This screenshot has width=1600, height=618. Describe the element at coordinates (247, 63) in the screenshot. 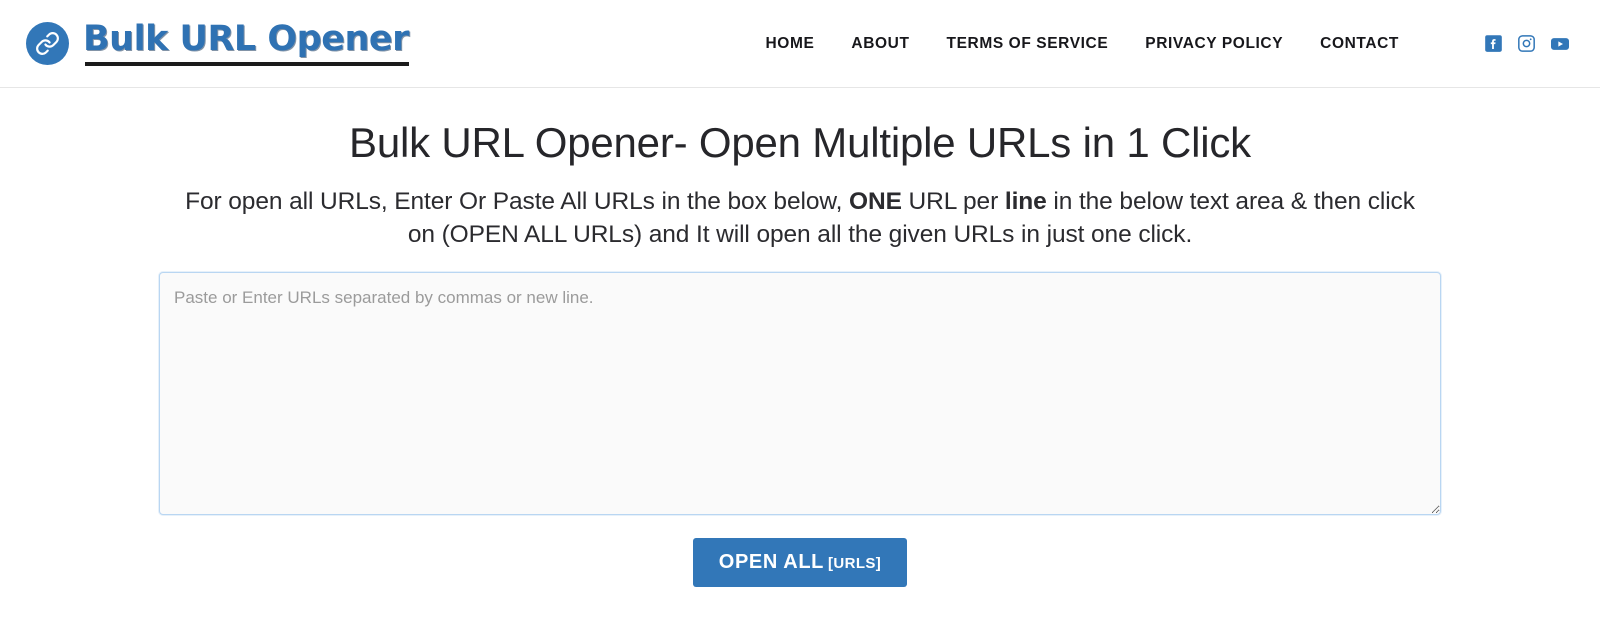

I see `brand-underline` at that location.